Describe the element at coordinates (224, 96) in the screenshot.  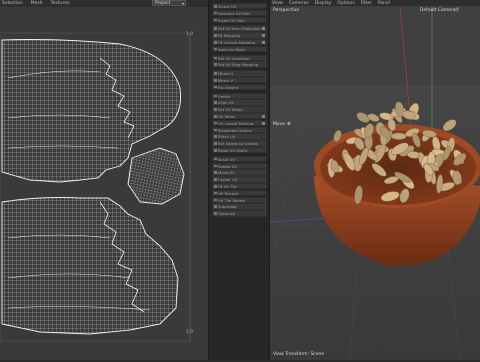
I see `command-label: Unfold` at that location.